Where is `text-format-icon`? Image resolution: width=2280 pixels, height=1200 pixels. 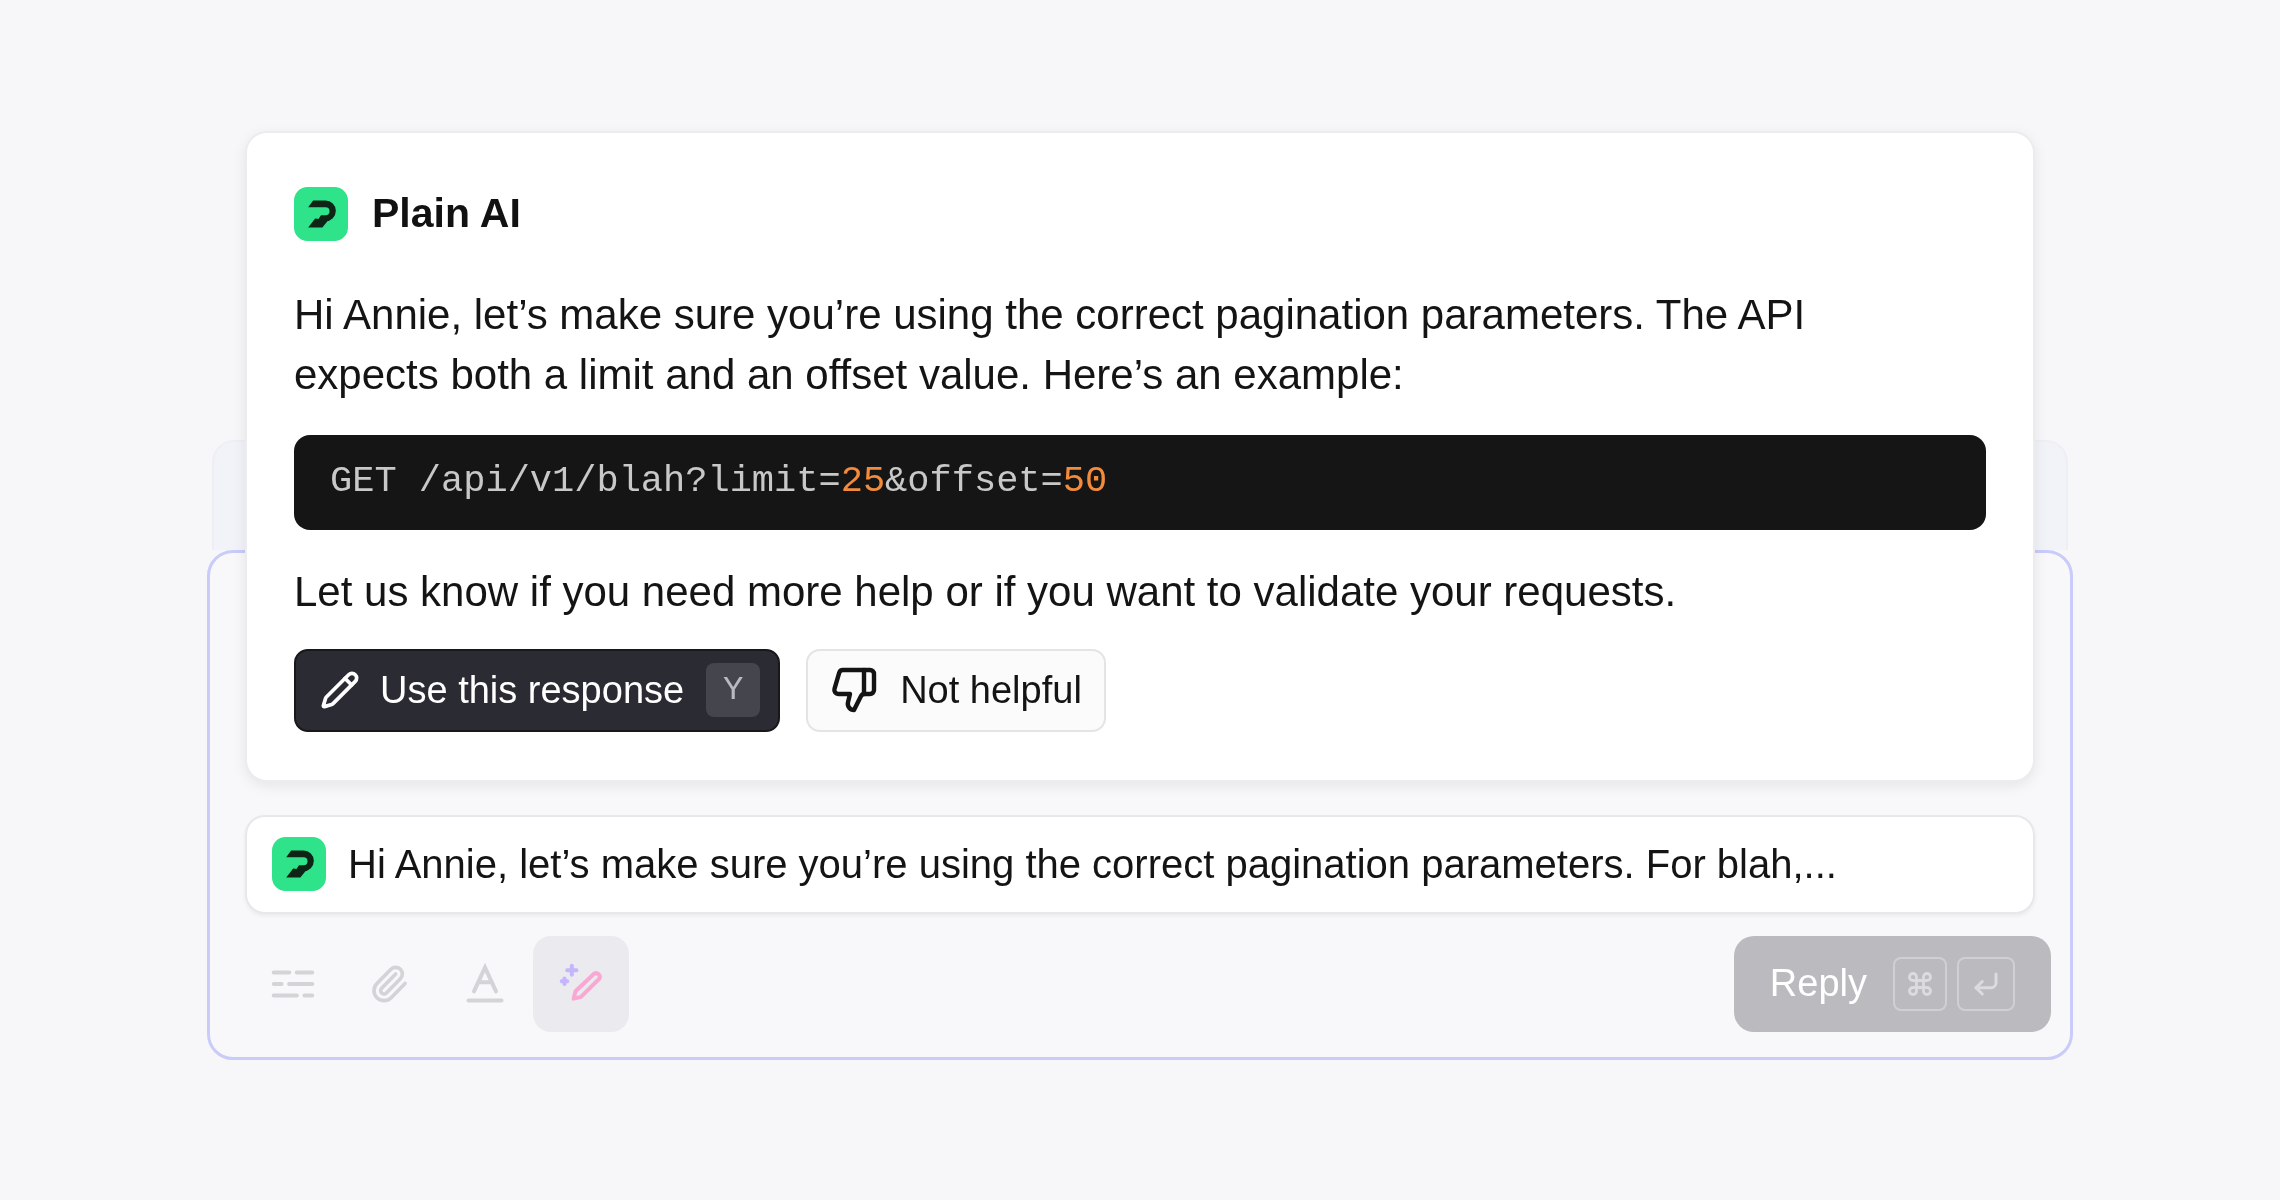 text-format-icon is located at coordinates (485, 983).